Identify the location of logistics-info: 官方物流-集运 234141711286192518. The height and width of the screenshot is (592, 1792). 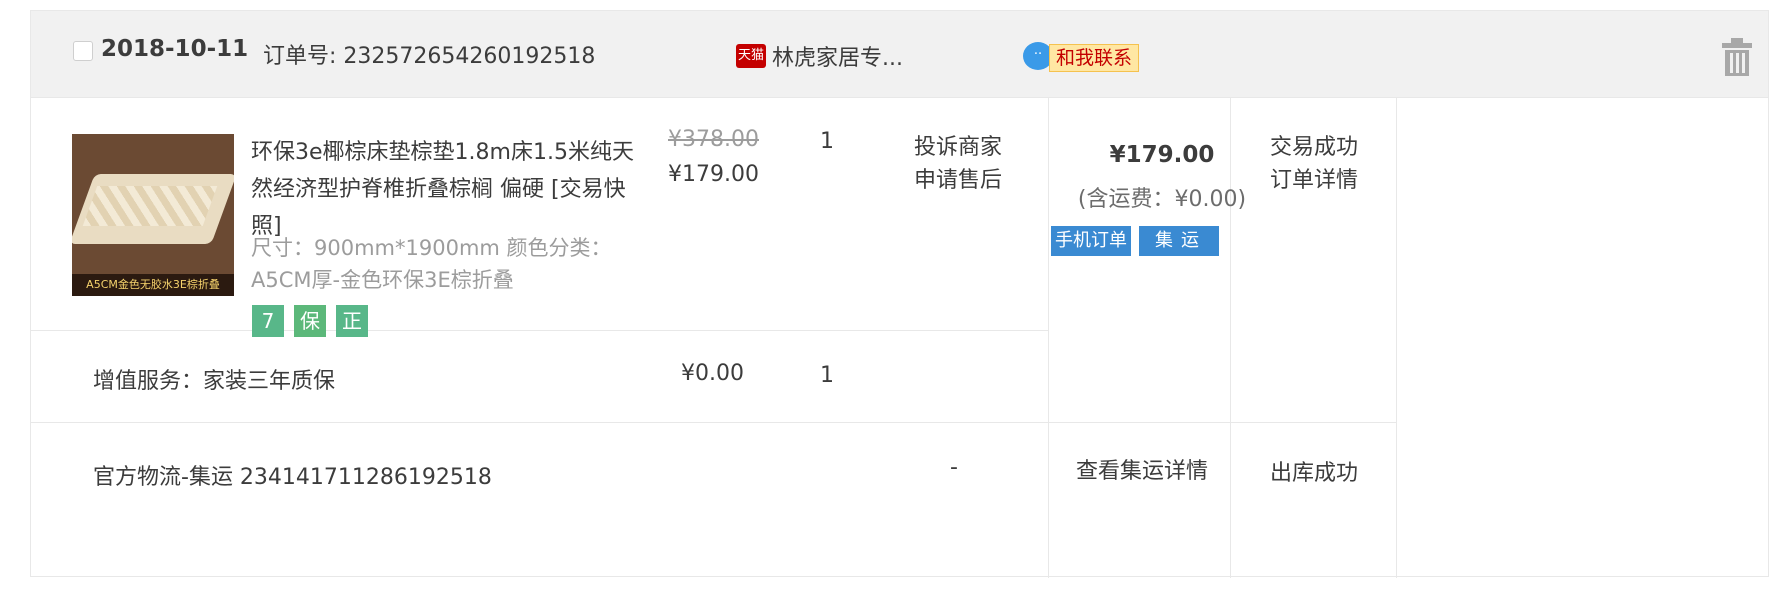
(292, 477).